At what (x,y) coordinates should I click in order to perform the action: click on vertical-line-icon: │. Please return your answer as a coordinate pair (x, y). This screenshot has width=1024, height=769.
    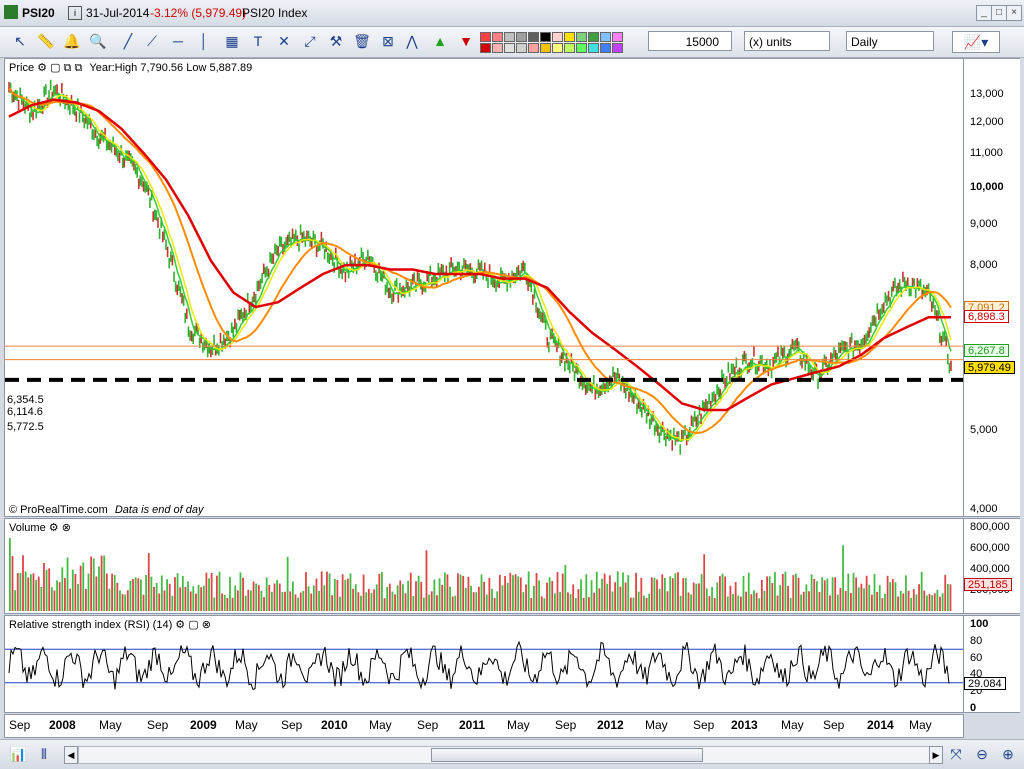
    Looking at the image, I should click on (204, 41).